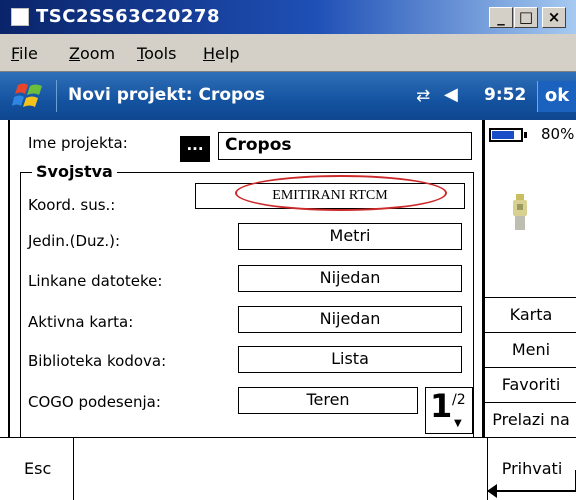 The height and width of the screenshot is (500, 576). I want to click on accept-button: Prihvati, so click(531, 469).